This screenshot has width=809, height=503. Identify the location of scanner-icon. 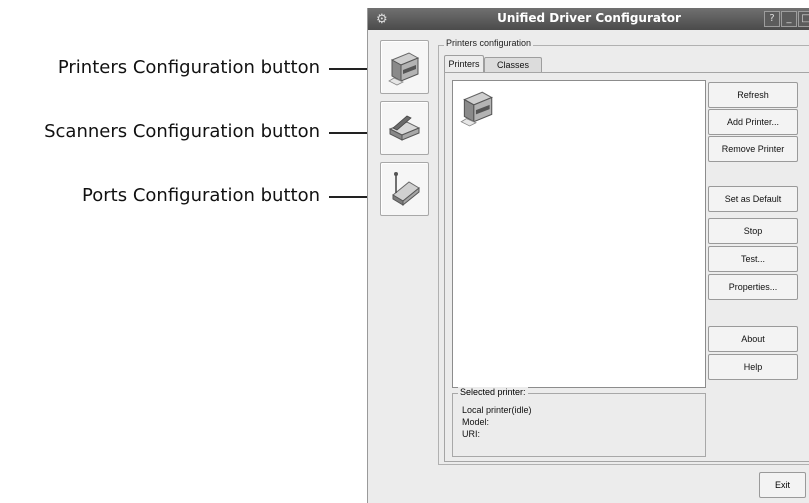
(404, 128).